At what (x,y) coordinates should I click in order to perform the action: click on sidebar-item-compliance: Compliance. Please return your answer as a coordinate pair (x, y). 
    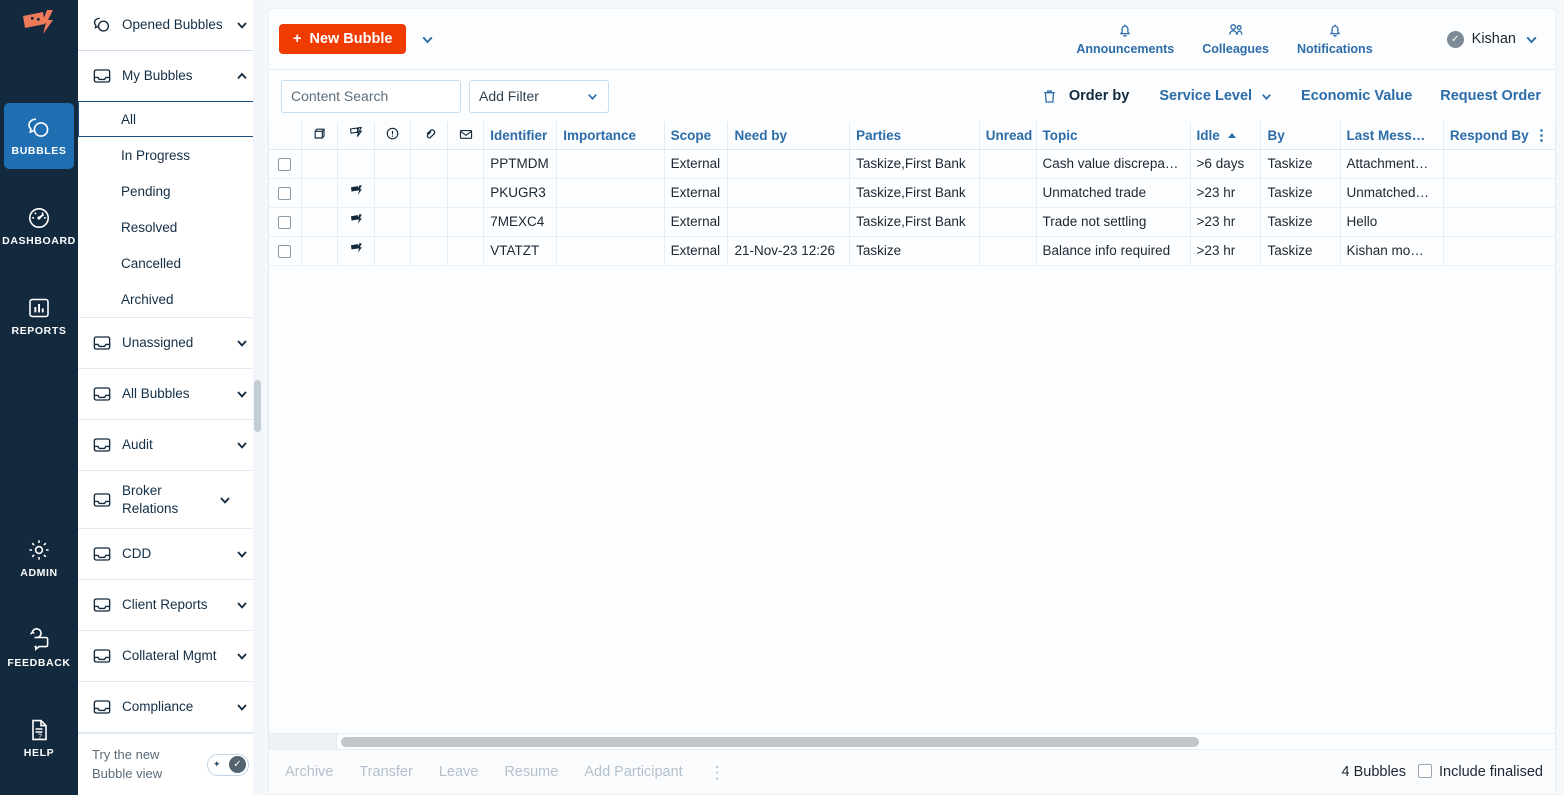
    Looking at the image, I should click on (168, 707).